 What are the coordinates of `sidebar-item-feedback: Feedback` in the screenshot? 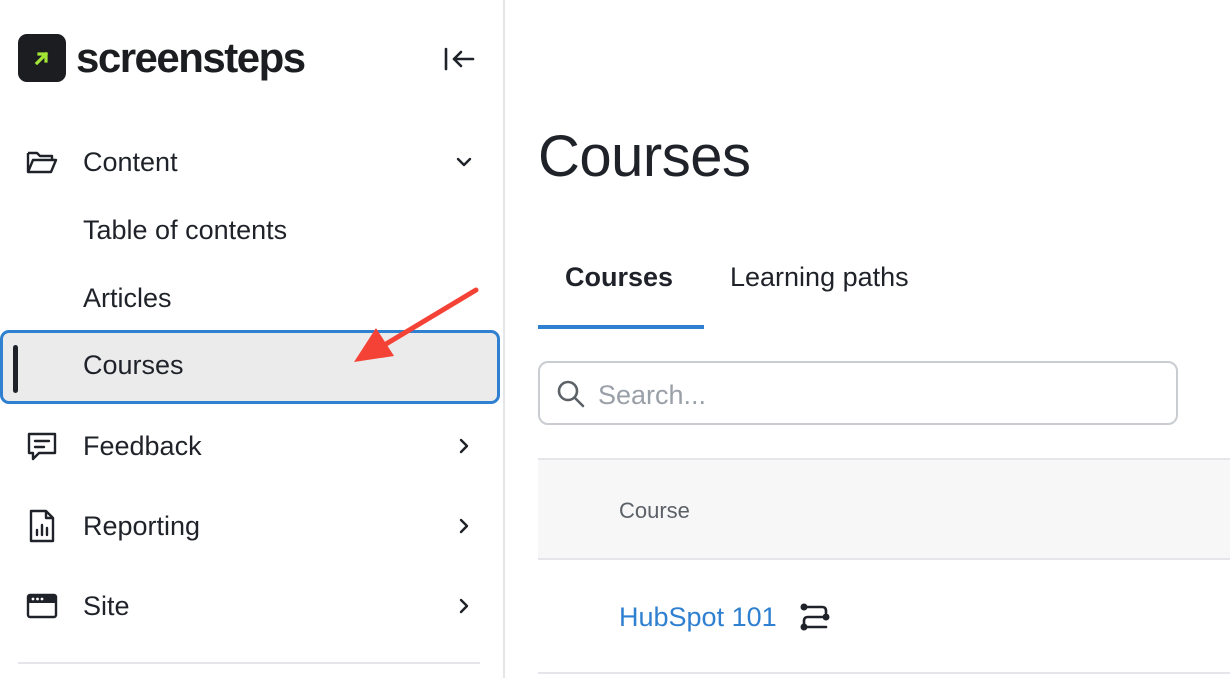 It's located at (252, 446).